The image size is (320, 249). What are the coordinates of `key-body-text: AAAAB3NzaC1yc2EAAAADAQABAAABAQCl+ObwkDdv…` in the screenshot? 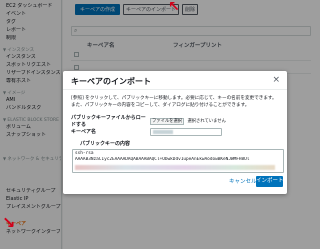 It's located at (162, 159).